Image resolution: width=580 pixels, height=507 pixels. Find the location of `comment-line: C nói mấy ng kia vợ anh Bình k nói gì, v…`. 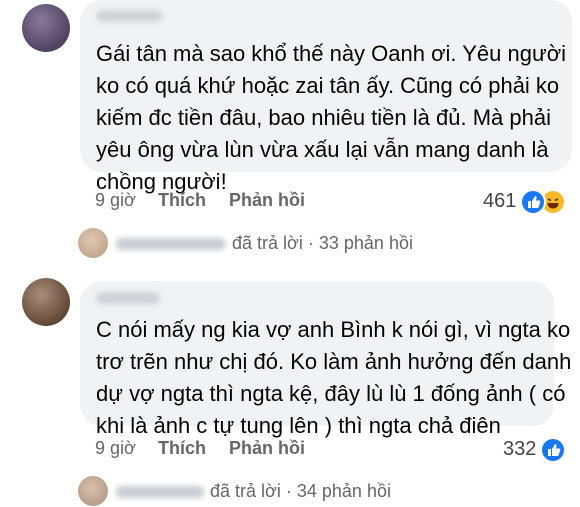

comment-line: C nói mấy ng kia vợ anh Bình k nói gì, v… is located at coordinates (333, 329).